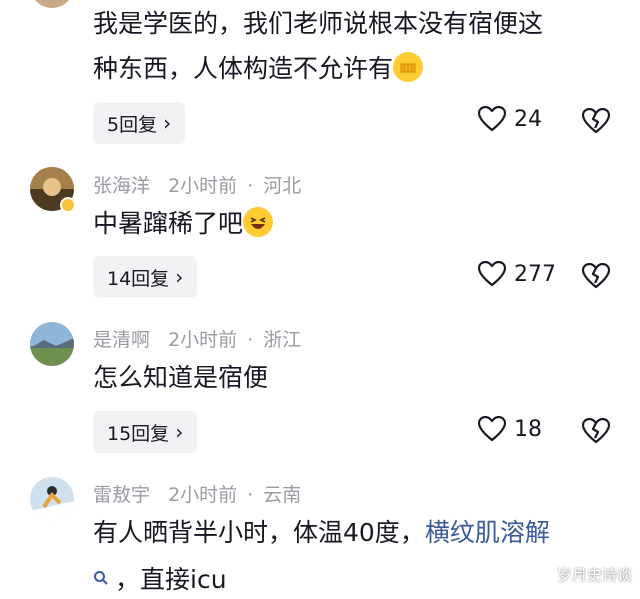 This screenshot has width=640, height=599. Describe the element at coordinates (138, 433) in the screenshot. I see `reply-label: 15回复` at that location.